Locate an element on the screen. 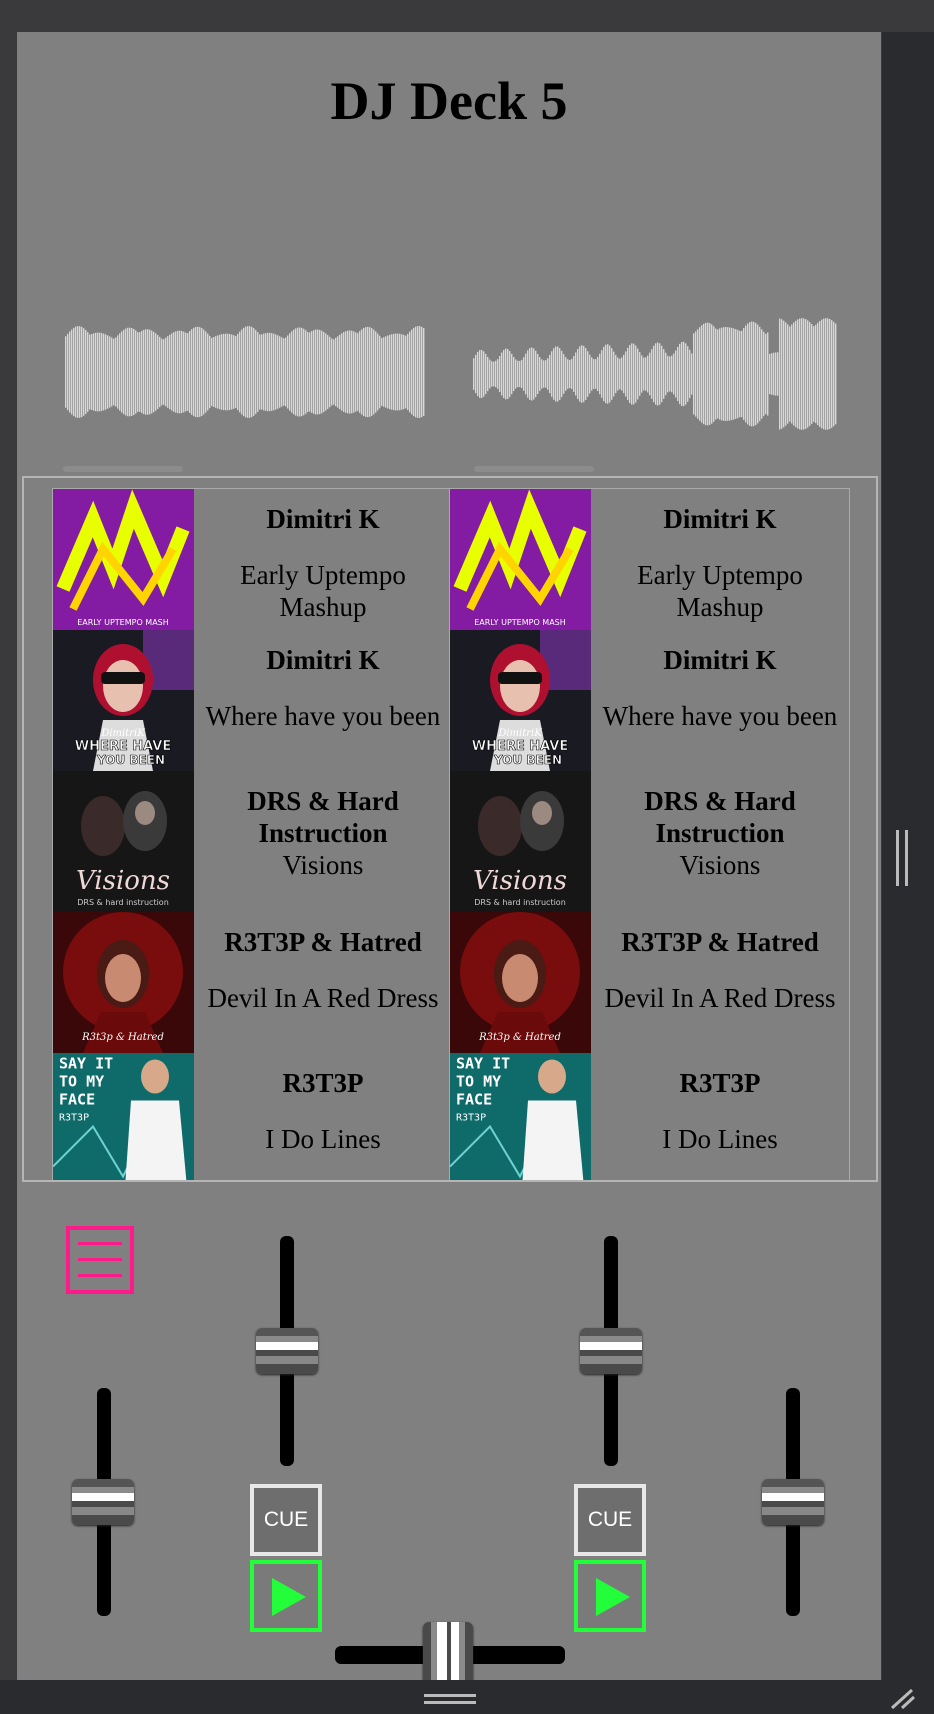  pitch-right-fader is located at coordinates (611, 1351).